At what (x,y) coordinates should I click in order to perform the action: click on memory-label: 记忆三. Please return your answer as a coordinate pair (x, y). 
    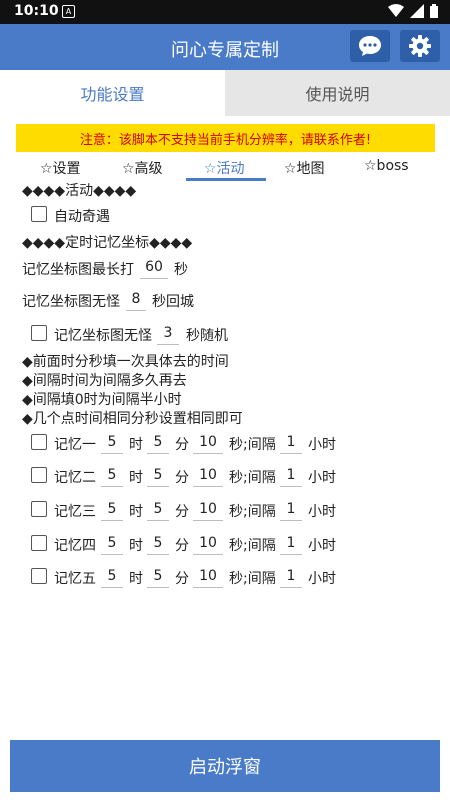
    Looking at the image, I should click on (75, 512).